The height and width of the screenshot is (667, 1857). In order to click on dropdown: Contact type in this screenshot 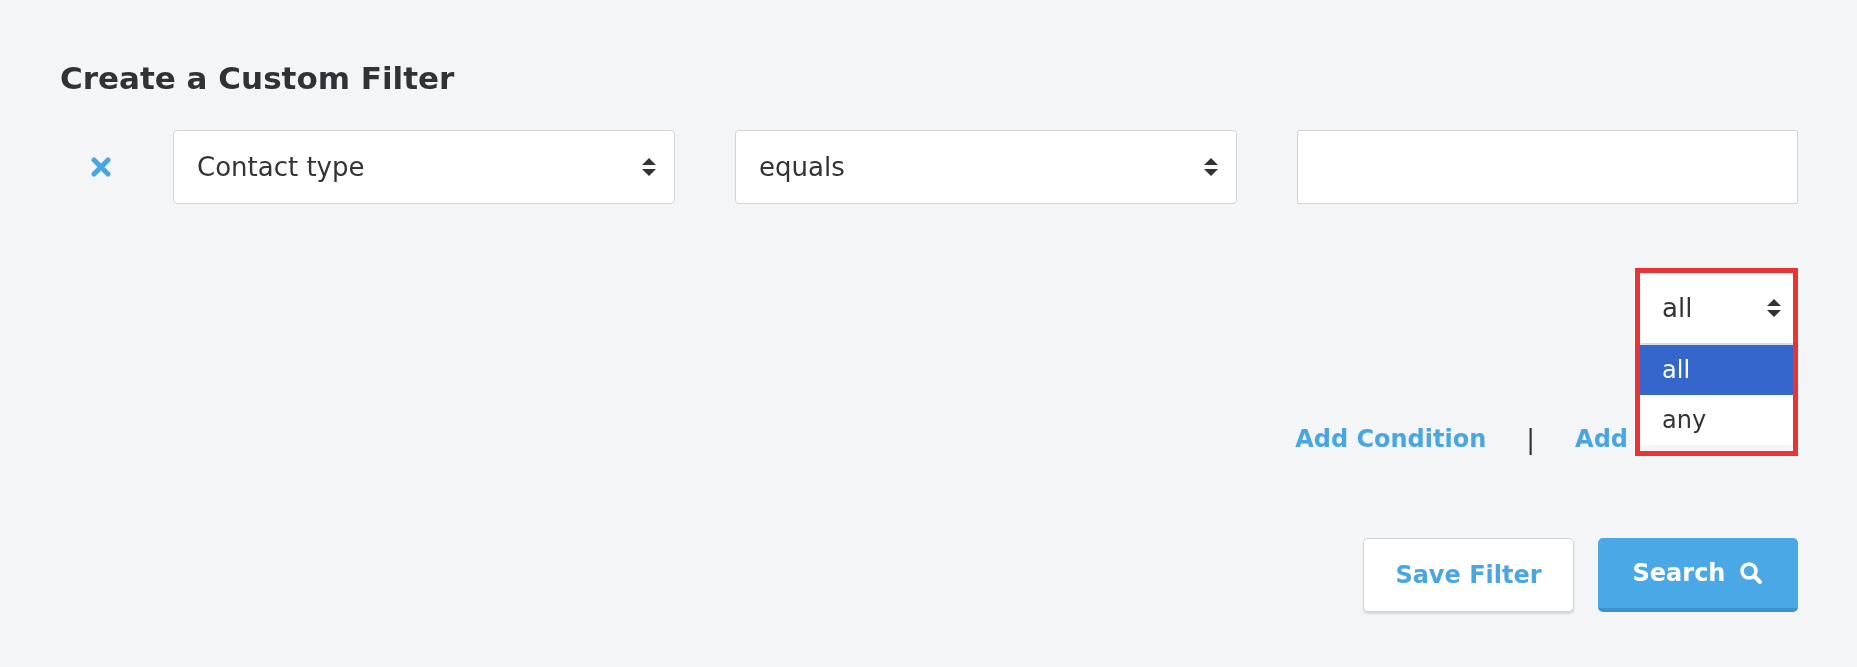, I will do `click(424, 167)`.